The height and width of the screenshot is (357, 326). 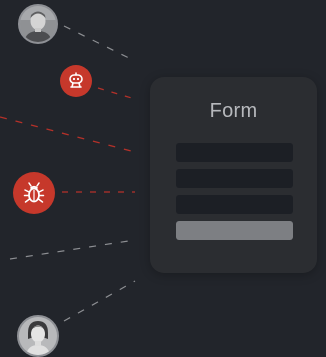 I want to click on robot-icon, so click(x=76, y=80).